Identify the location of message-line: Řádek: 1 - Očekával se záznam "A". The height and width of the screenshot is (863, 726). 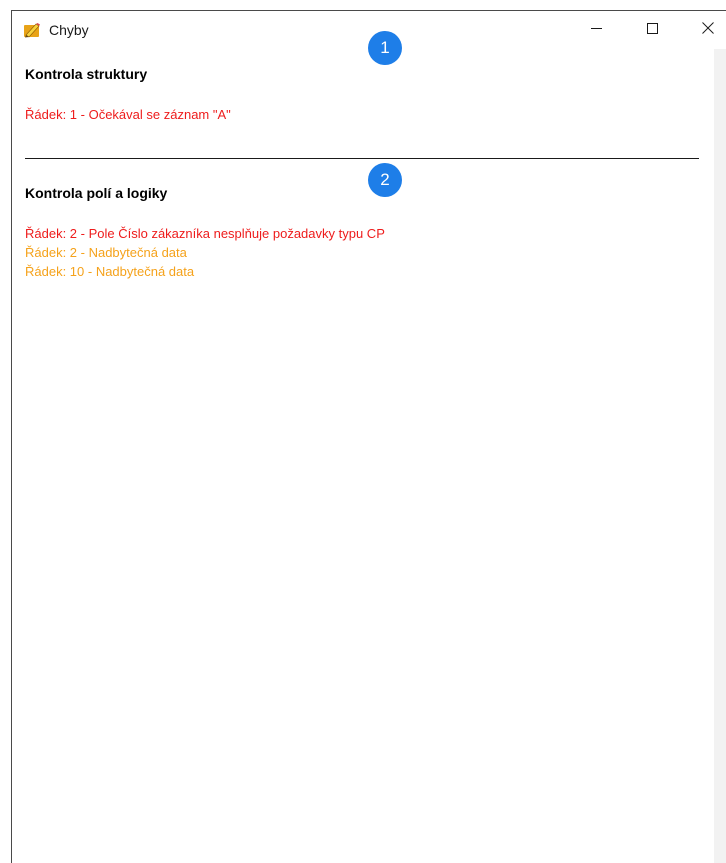
(128, 114).